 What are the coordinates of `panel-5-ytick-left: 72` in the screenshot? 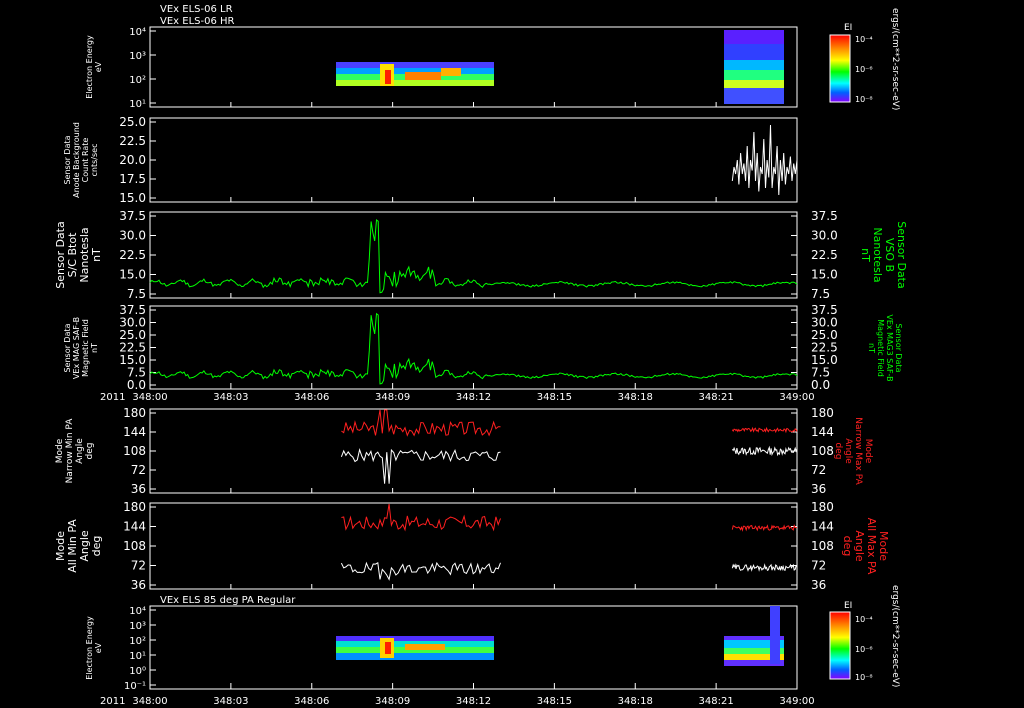 It's located at (138, 470).